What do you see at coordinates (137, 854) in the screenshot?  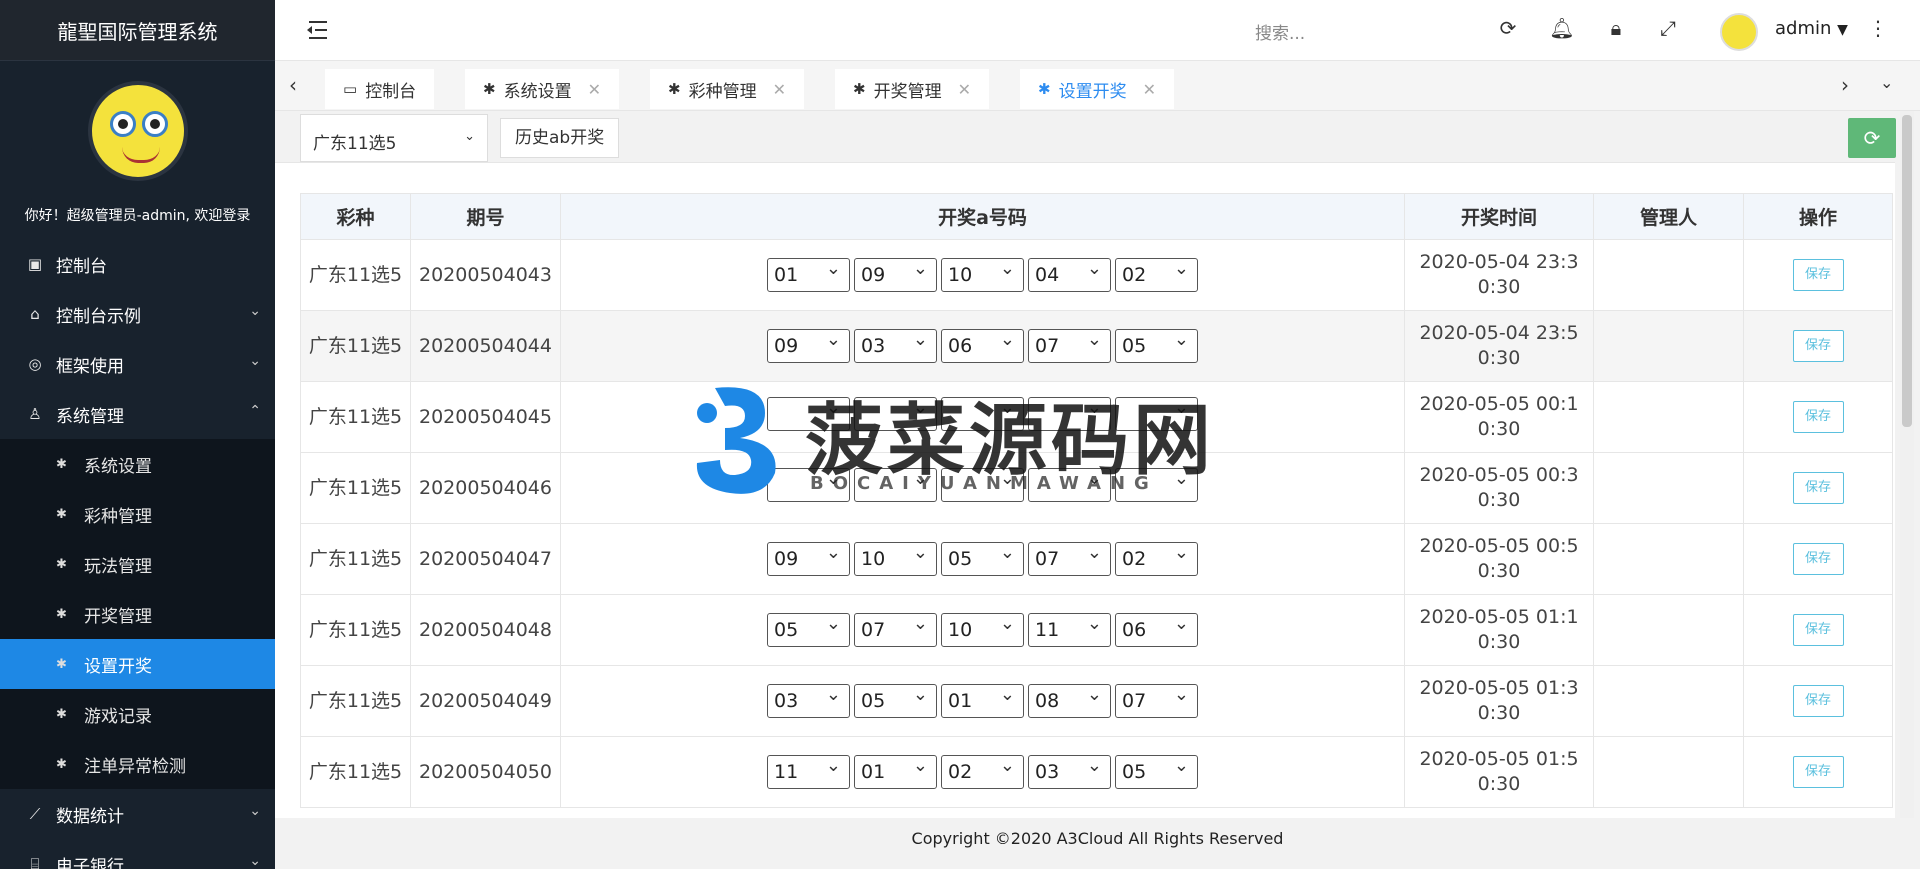 I see `sidebar-item-e-bank: ⌸ 电子银行 ⌄` at bounding box center [137, 854].